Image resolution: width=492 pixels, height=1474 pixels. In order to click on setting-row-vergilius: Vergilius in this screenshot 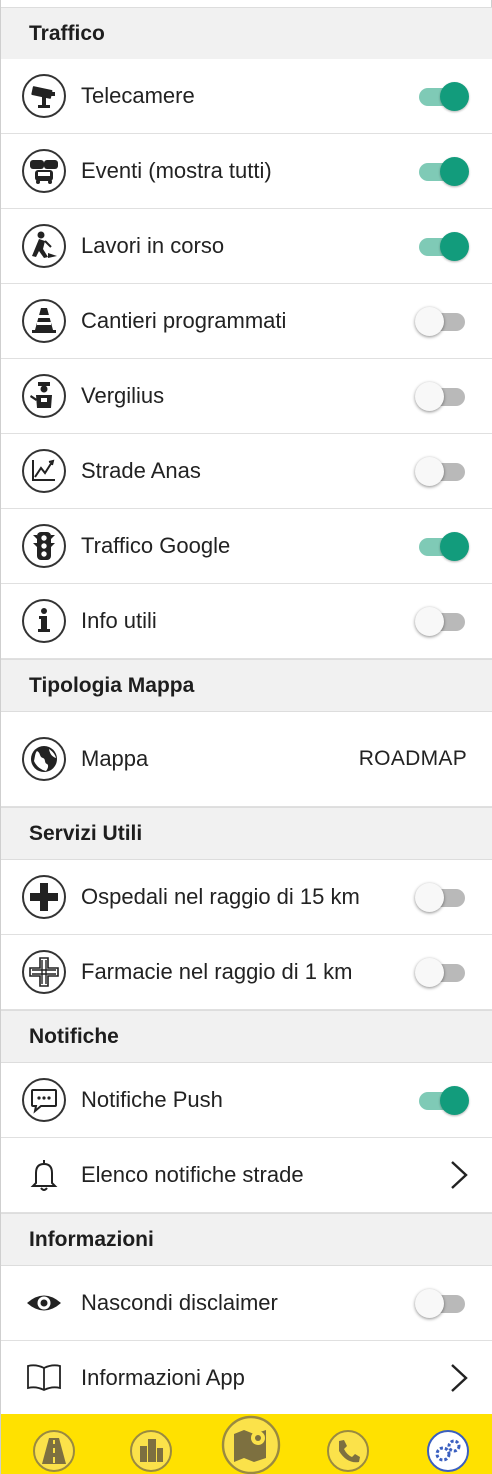, I will do `click(246, 396)`.